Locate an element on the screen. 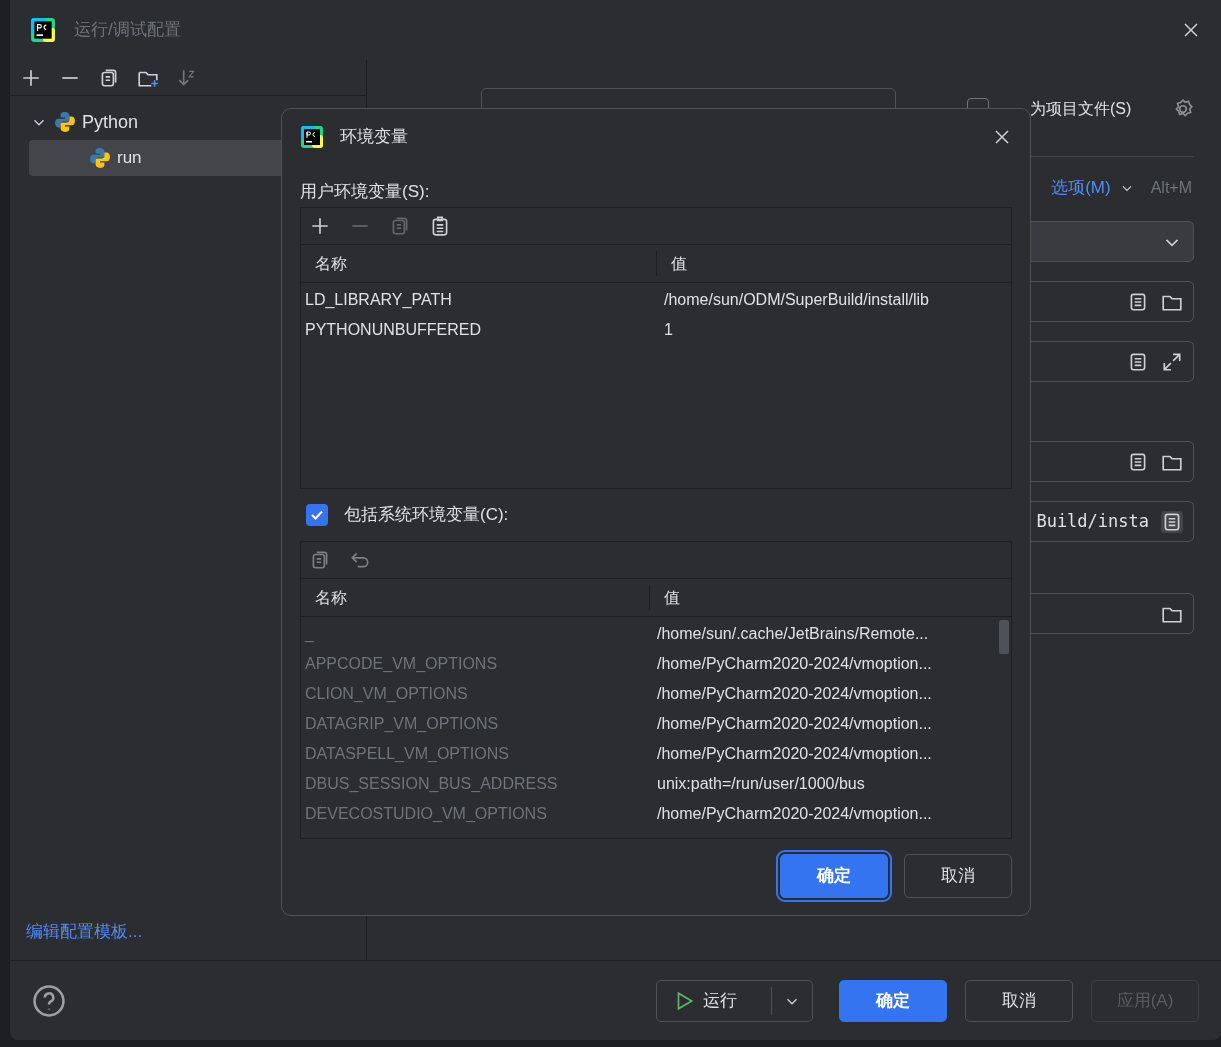 This screenshot has width=1221, height=1047. table-cell-text: PYTHONUNBUFFERED is located at coordinates (393, 330).